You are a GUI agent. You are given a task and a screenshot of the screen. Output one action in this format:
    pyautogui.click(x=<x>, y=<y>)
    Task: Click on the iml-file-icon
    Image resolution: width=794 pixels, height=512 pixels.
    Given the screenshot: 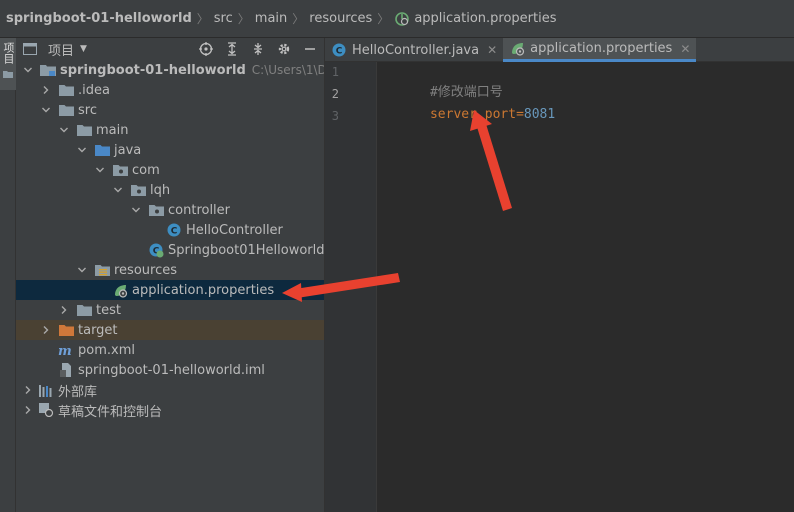 What is the action you would take?
    pyautogui.click(x=66, y=370)
    